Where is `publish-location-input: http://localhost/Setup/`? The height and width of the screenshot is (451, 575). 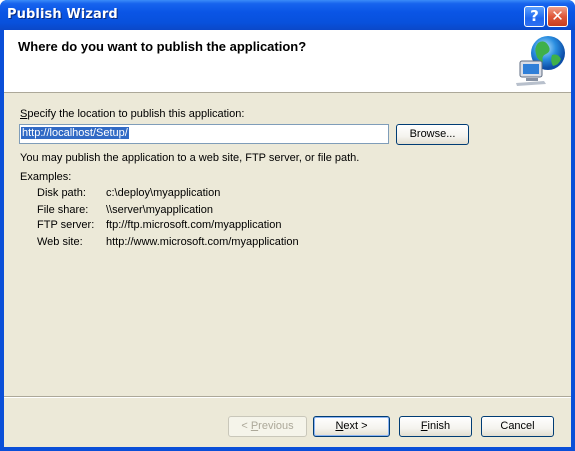 publish-location-input: http://localhost/Setup/ is located at coordinates (204, 134).